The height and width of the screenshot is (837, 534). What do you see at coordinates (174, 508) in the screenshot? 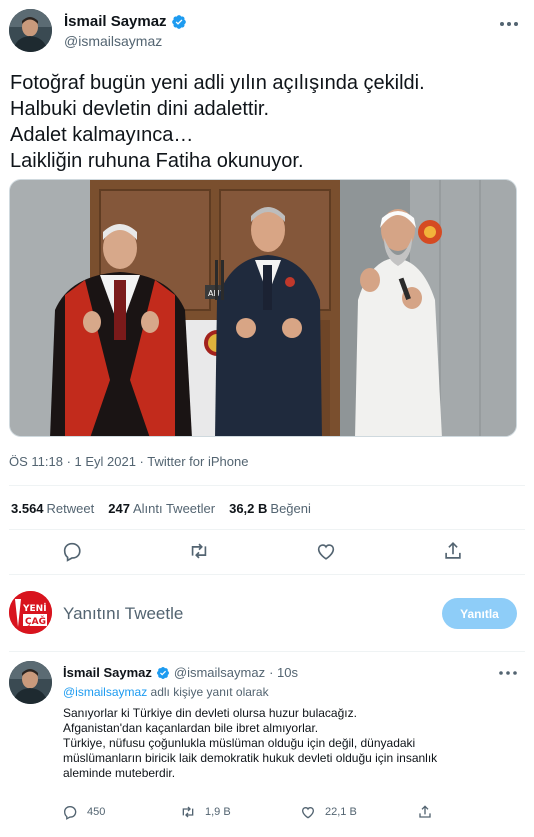
I see `stat-quotes-label: Alıntı Tweetler` at bounding box center [174, 508].